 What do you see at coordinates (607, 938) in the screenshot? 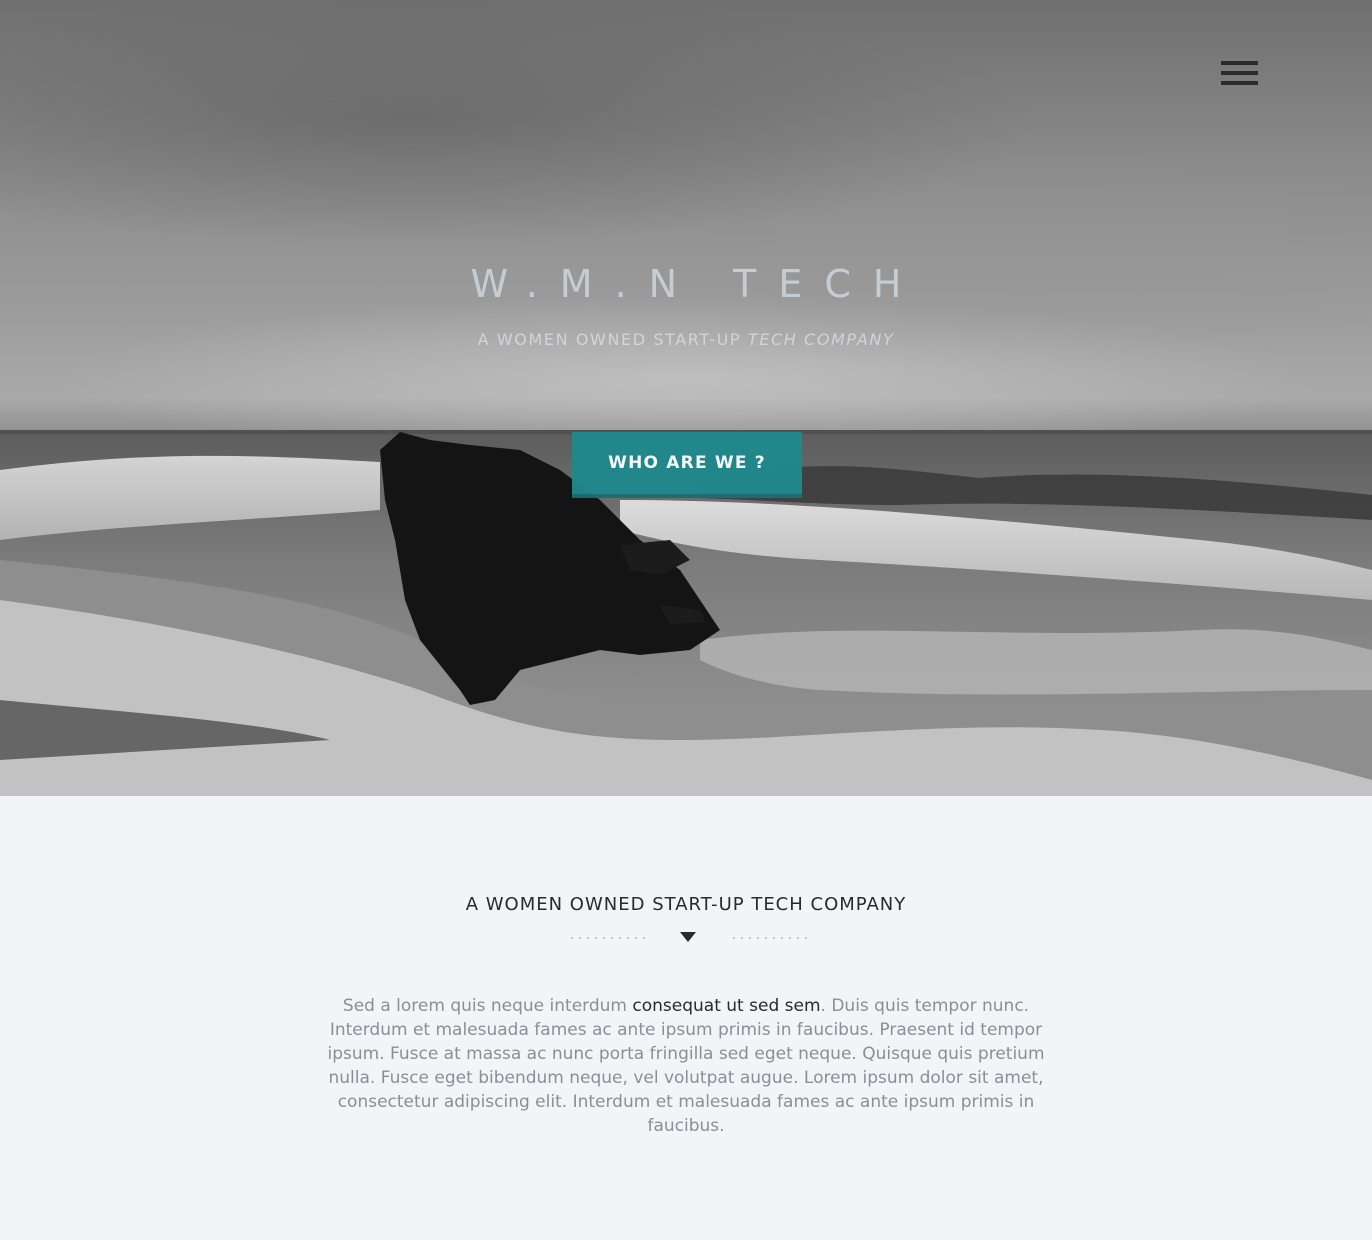
I see `divider-dots-left` at bounding box center [607, 938].